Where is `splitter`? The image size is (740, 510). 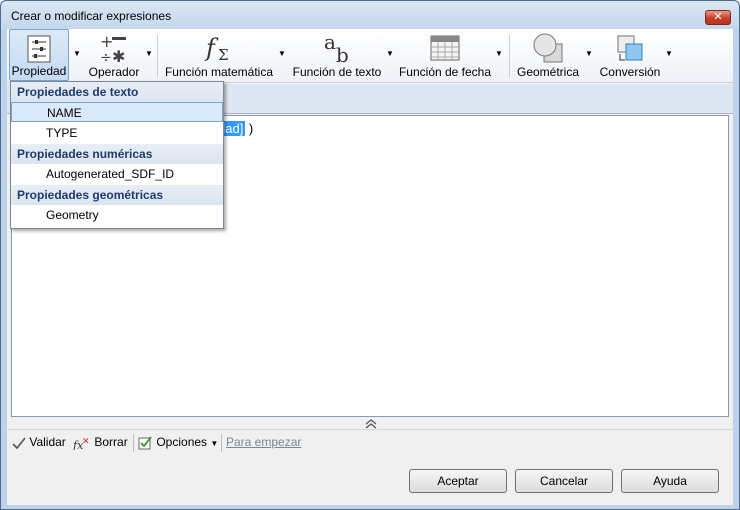
splitter is located at coordinates (370, 423).